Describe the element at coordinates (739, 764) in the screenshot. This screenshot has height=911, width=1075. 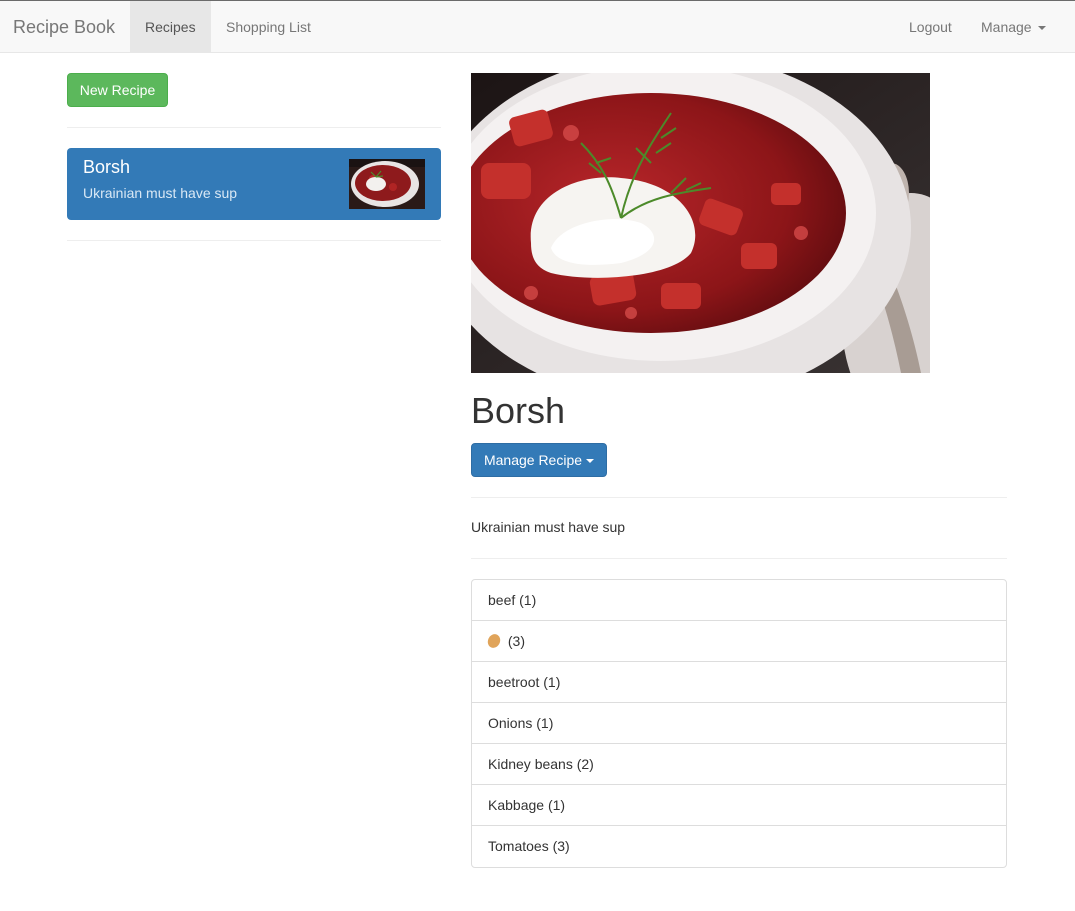
I see `ingredient-item: Kidney beans (2)` at that location.